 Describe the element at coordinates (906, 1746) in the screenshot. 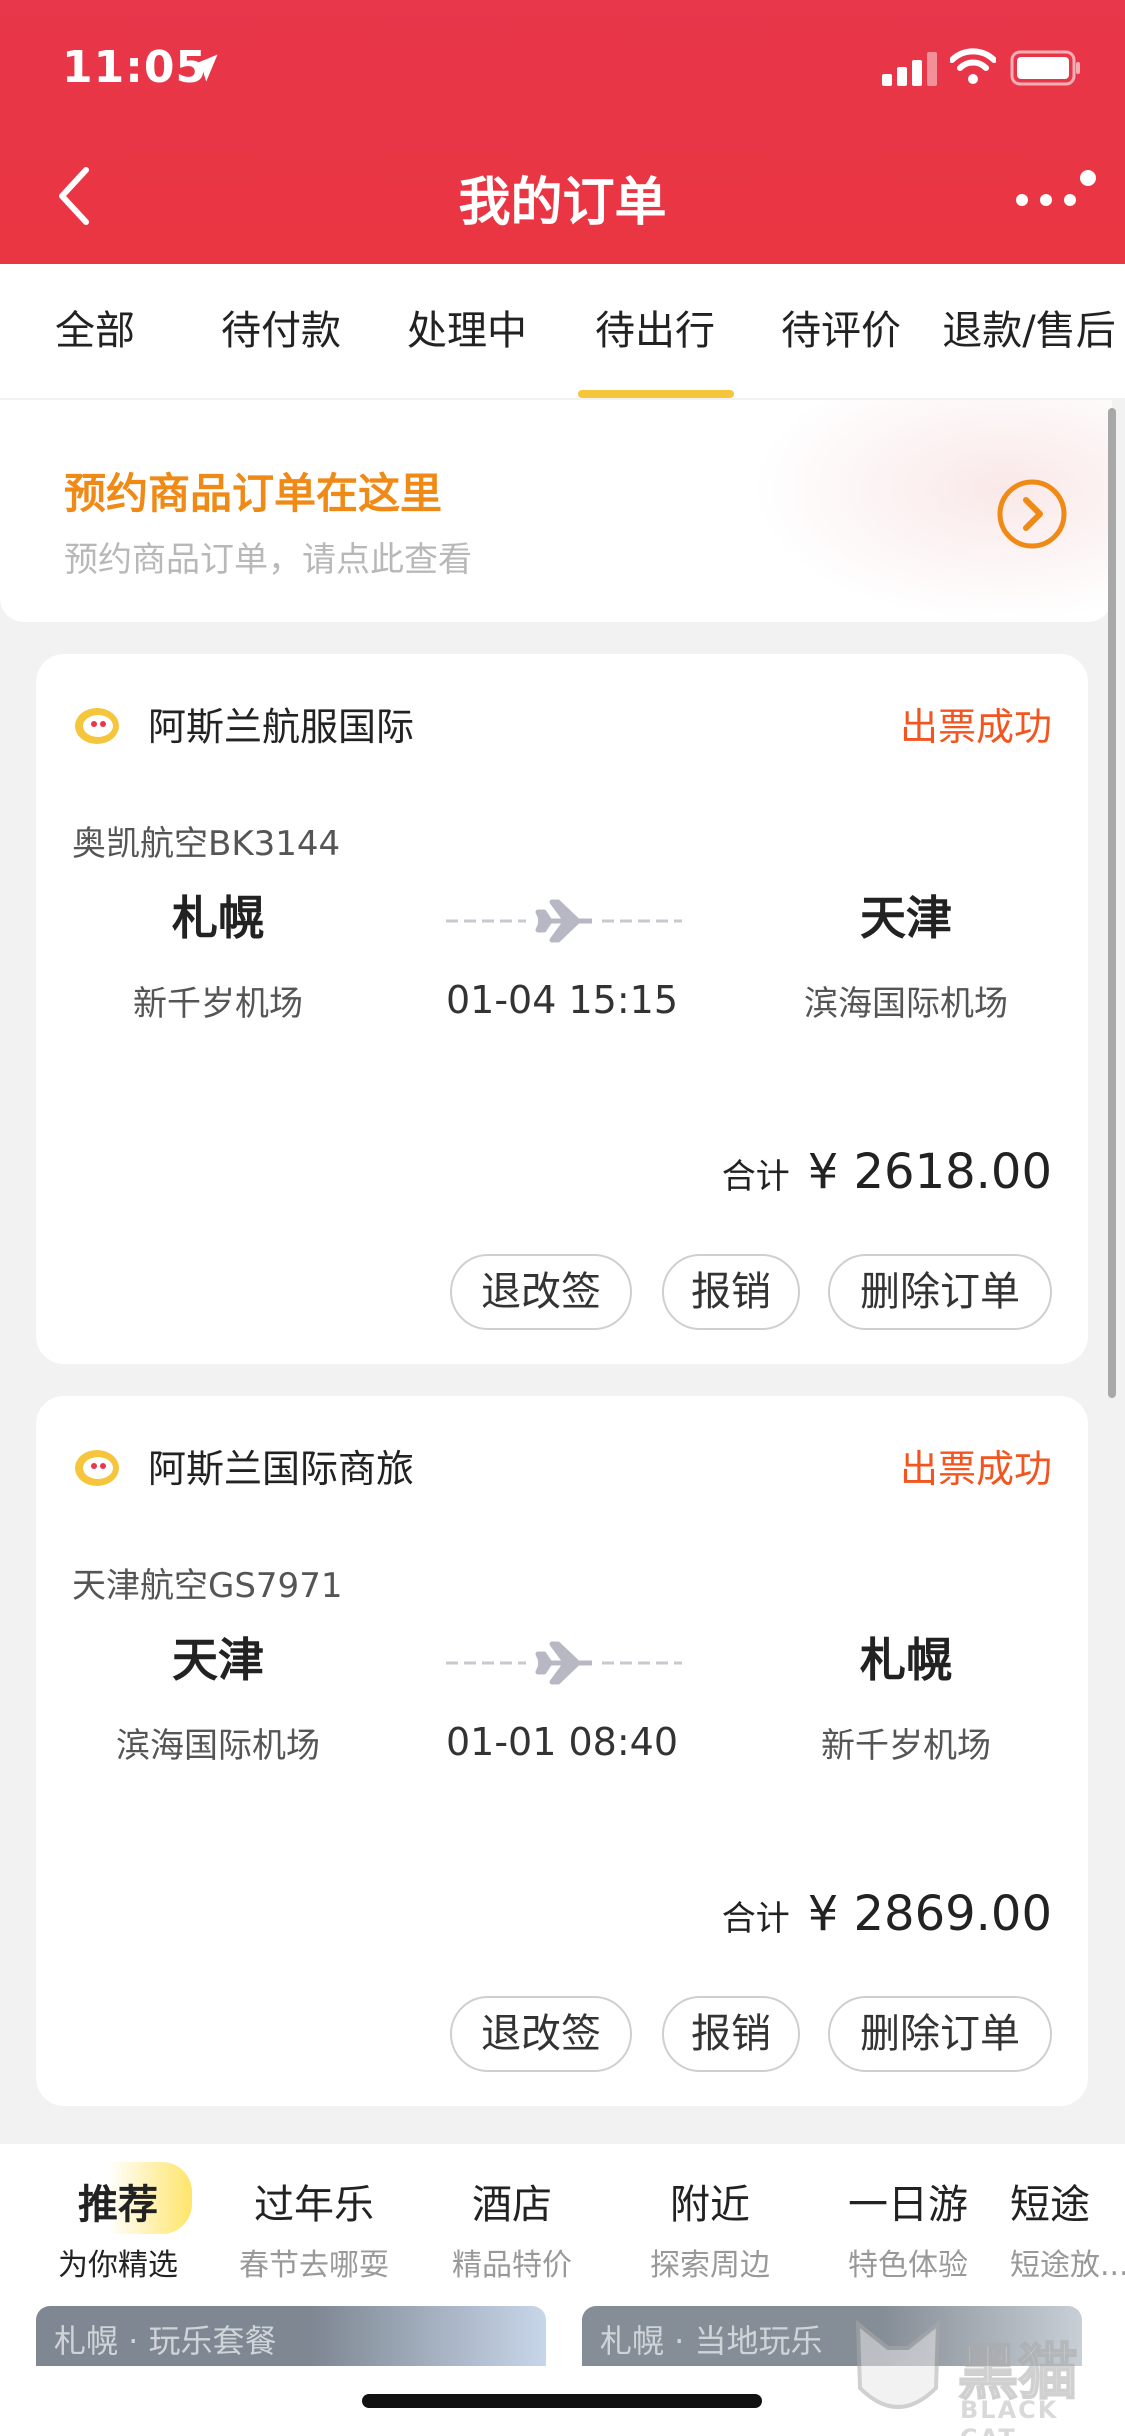

I see `arrival-airport: 新千岁机场` at that location.